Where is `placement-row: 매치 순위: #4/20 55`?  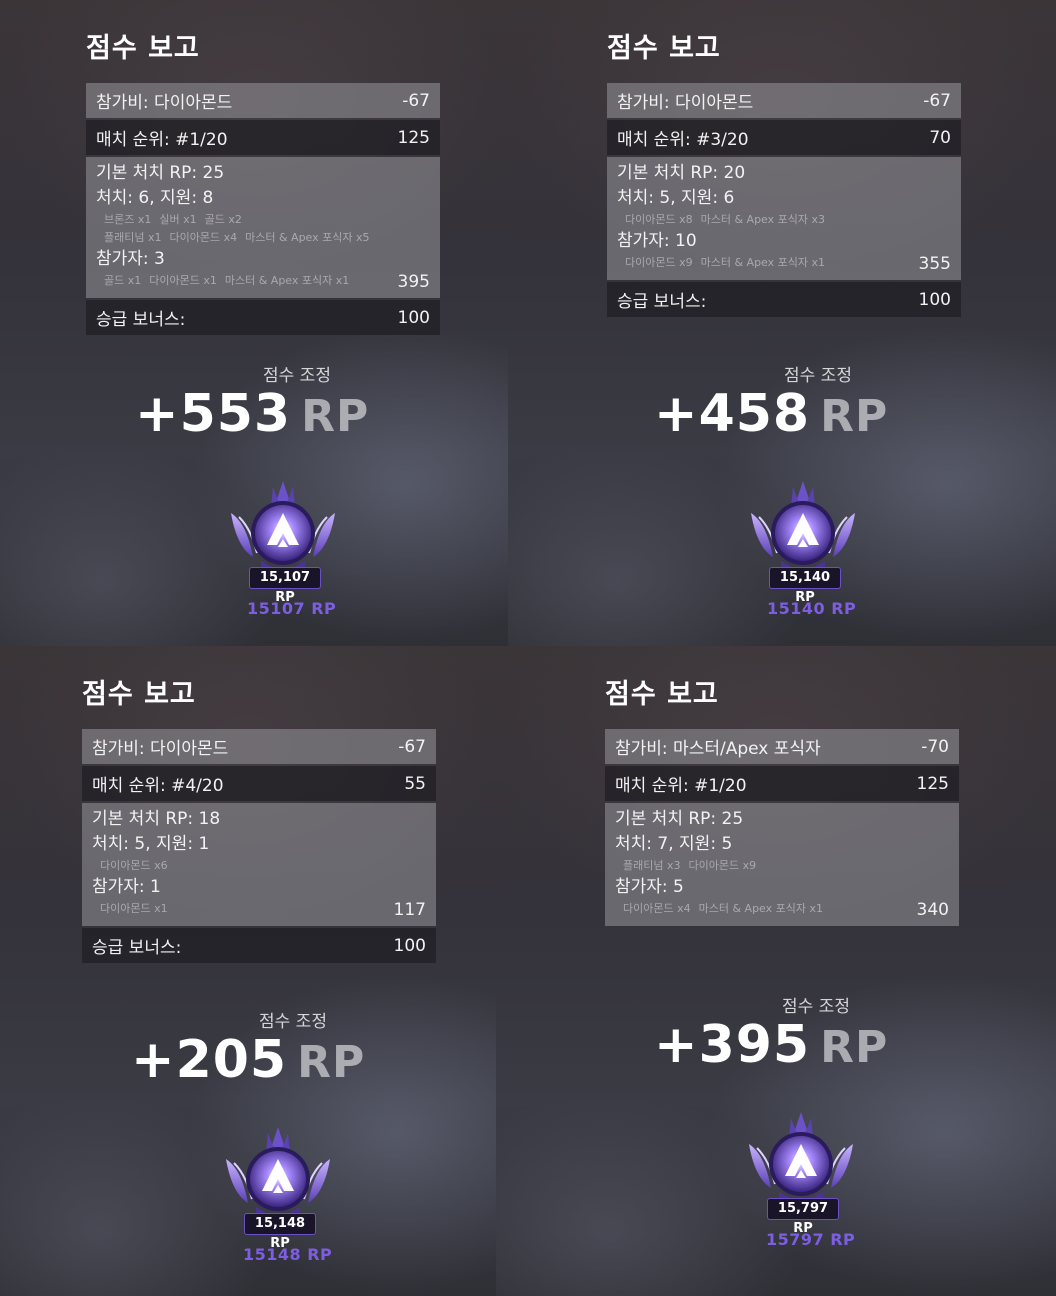
placement-row: 매치 순위: #4/20 55 is located at coordinates (259, 783).